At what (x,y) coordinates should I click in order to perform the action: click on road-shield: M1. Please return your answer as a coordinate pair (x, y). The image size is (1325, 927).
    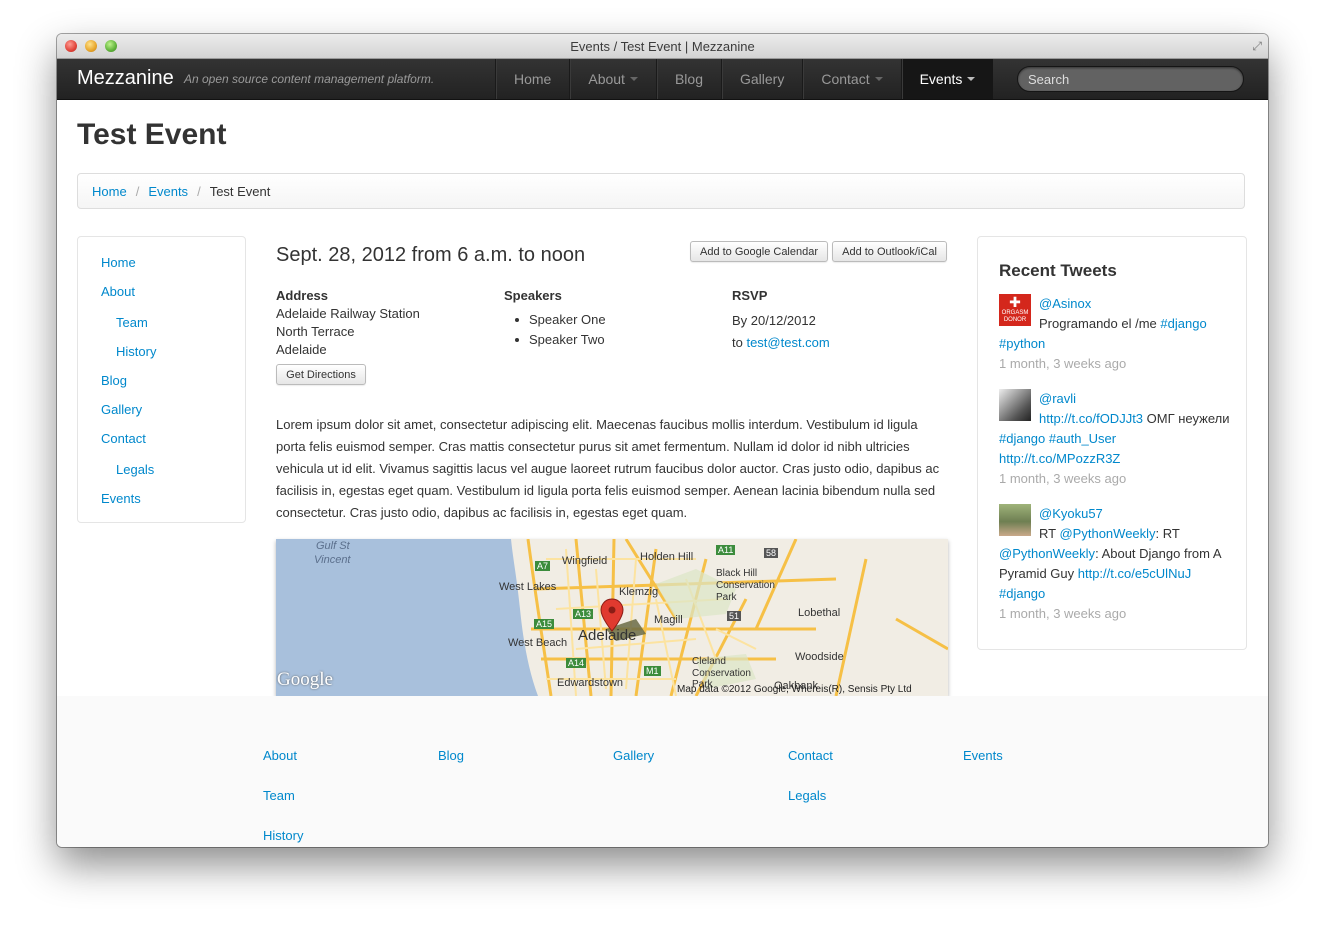
    Looking at the image, I should click on (652, 671).